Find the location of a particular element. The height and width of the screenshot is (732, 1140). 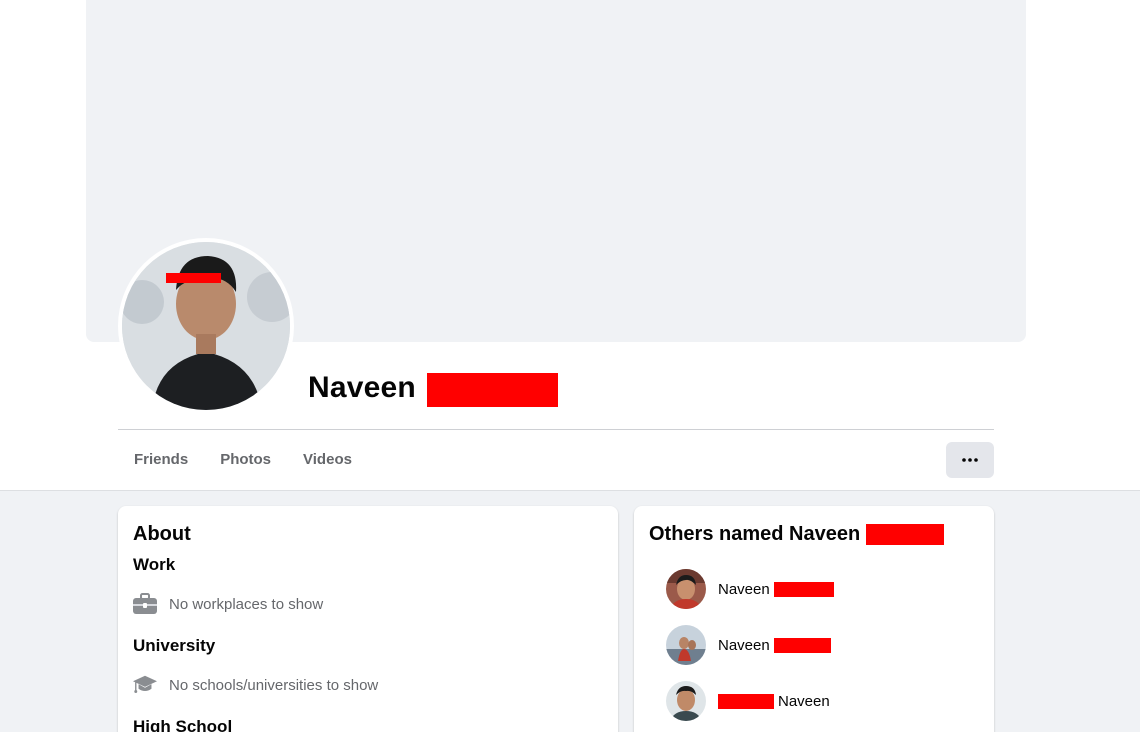

others-named-card: Others named Naveen Naveen Naveen Naveen is located at coordinates (814, 619).